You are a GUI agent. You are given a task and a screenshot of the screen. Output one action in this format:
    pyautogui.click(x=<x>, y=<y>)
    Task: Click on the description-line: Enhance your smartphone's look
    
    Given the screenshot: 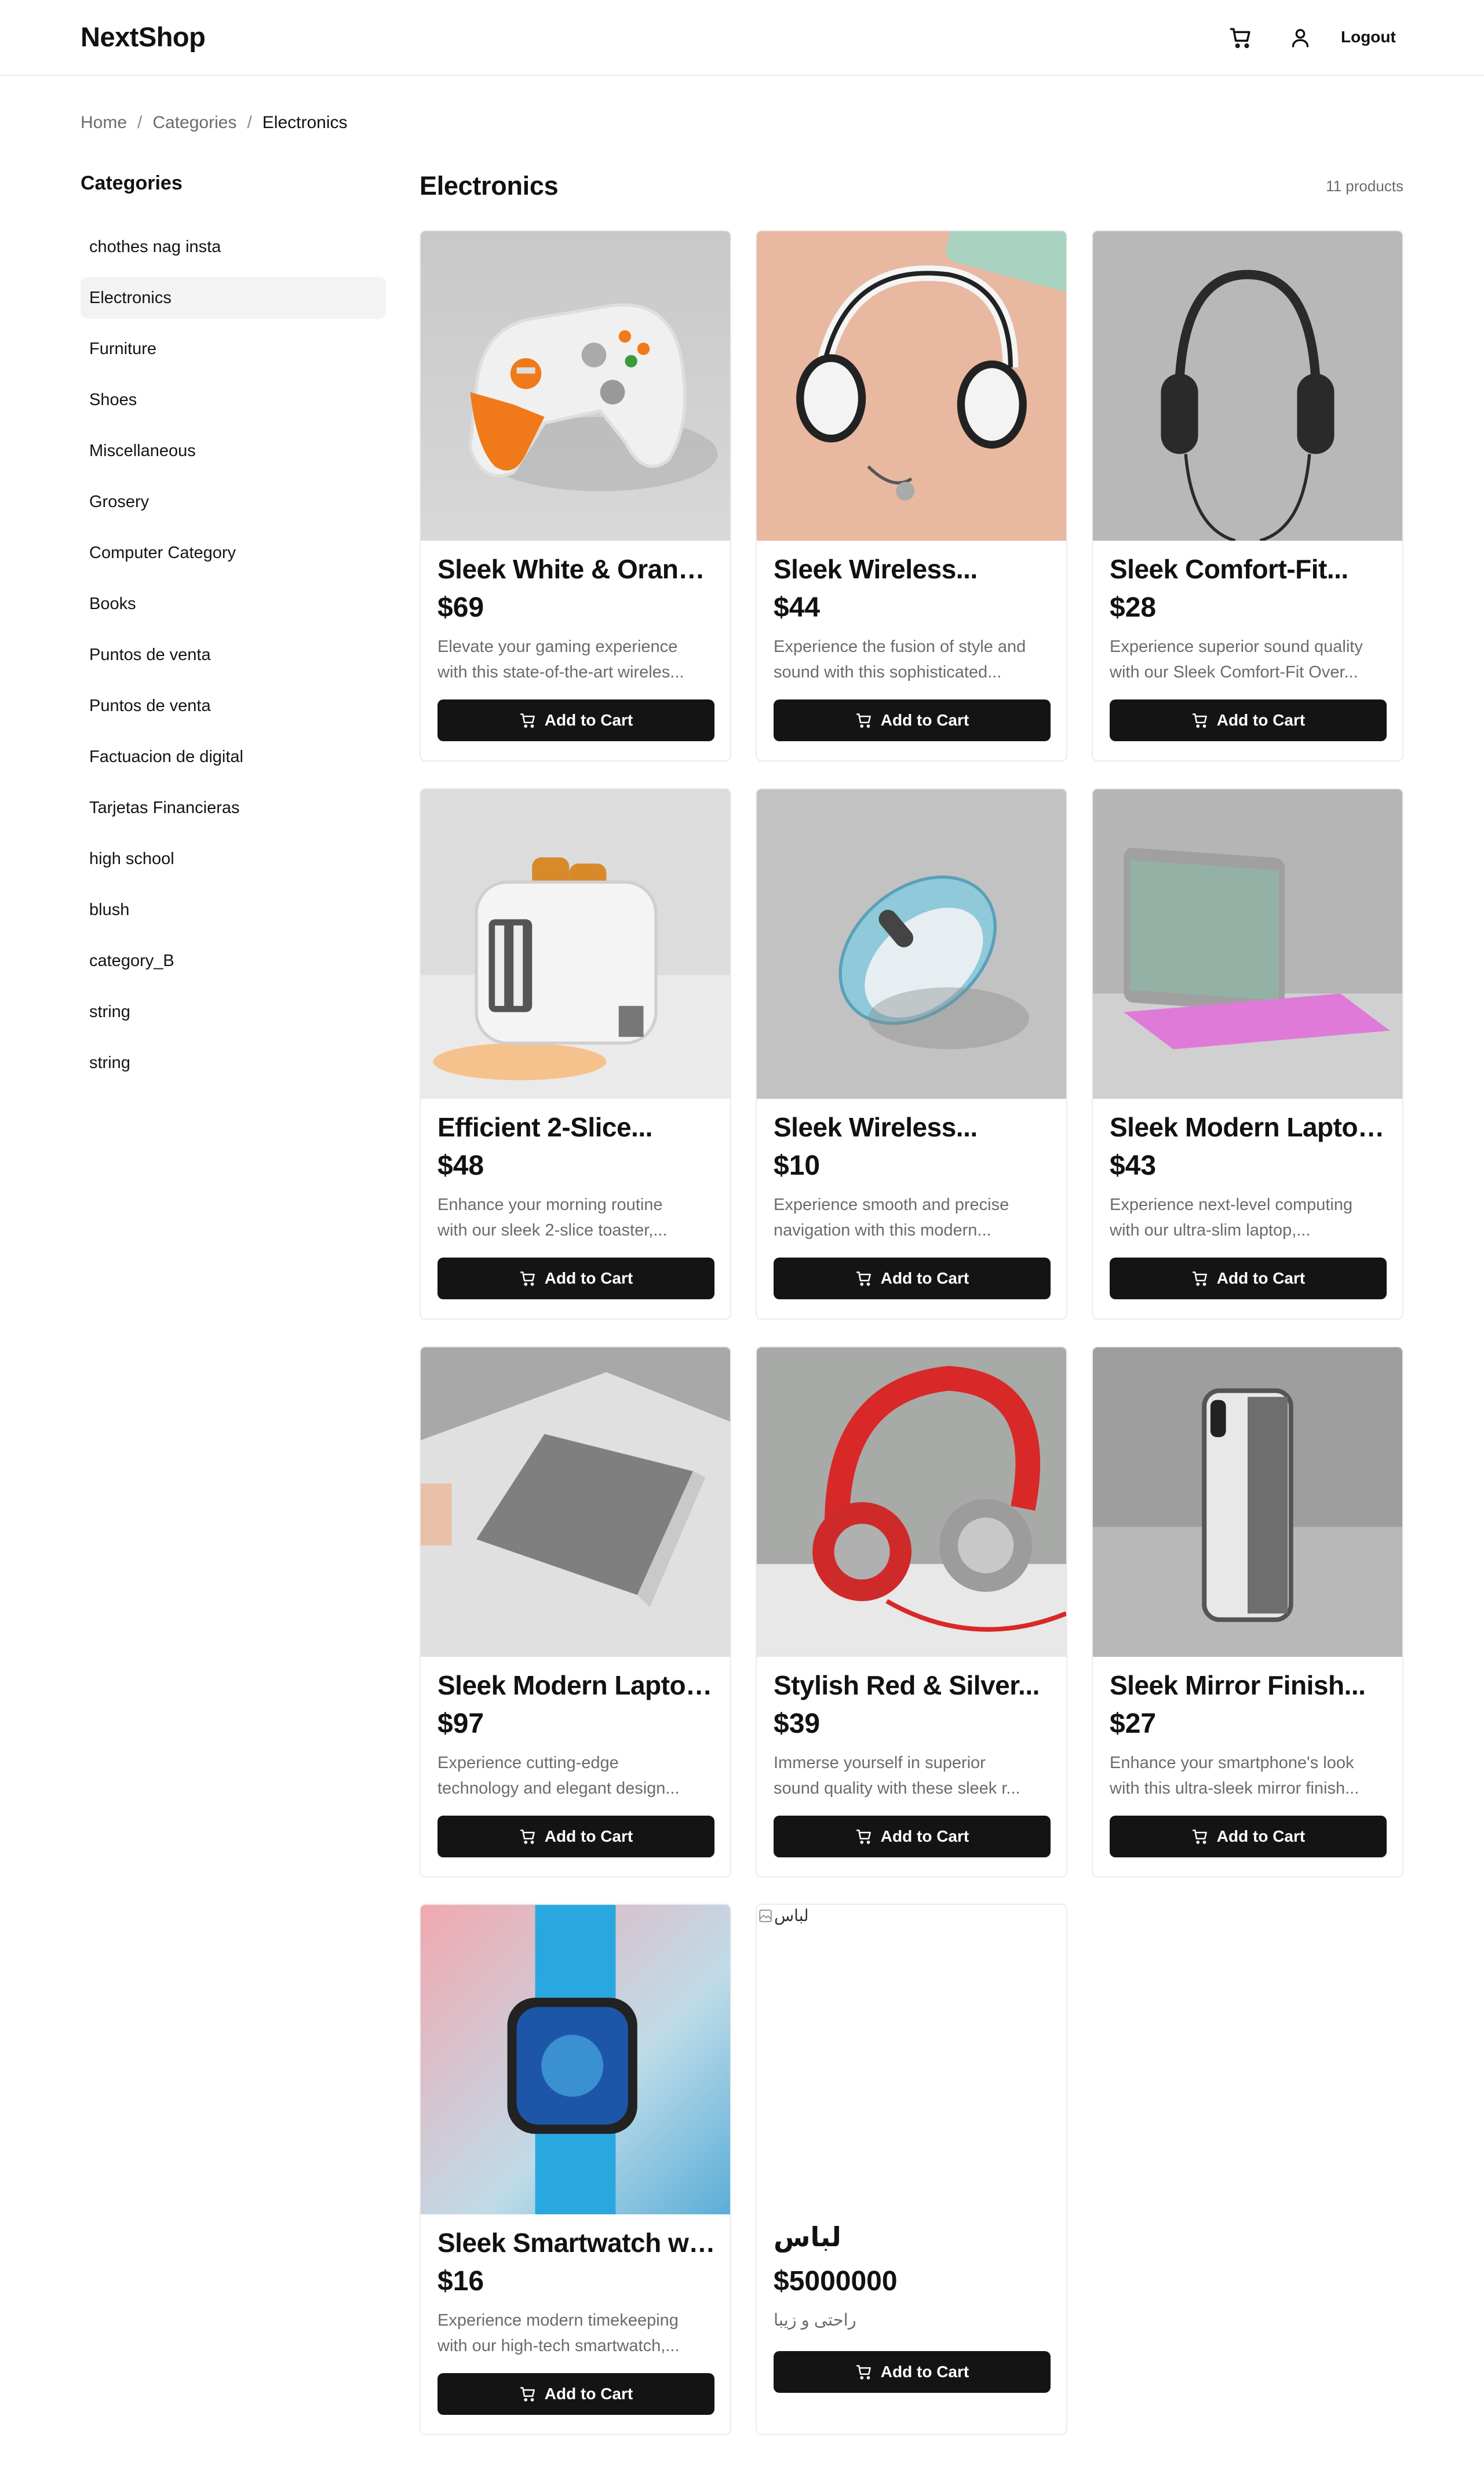 What is the action you would take?
    pyautogui.click(x=1232, y=1763)
    